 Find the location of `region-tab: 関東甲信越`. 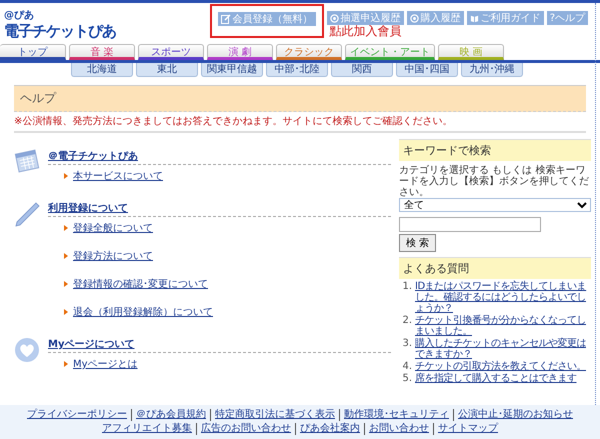

region-tab: 関東甲信越 is located at coordinates (232, 70).